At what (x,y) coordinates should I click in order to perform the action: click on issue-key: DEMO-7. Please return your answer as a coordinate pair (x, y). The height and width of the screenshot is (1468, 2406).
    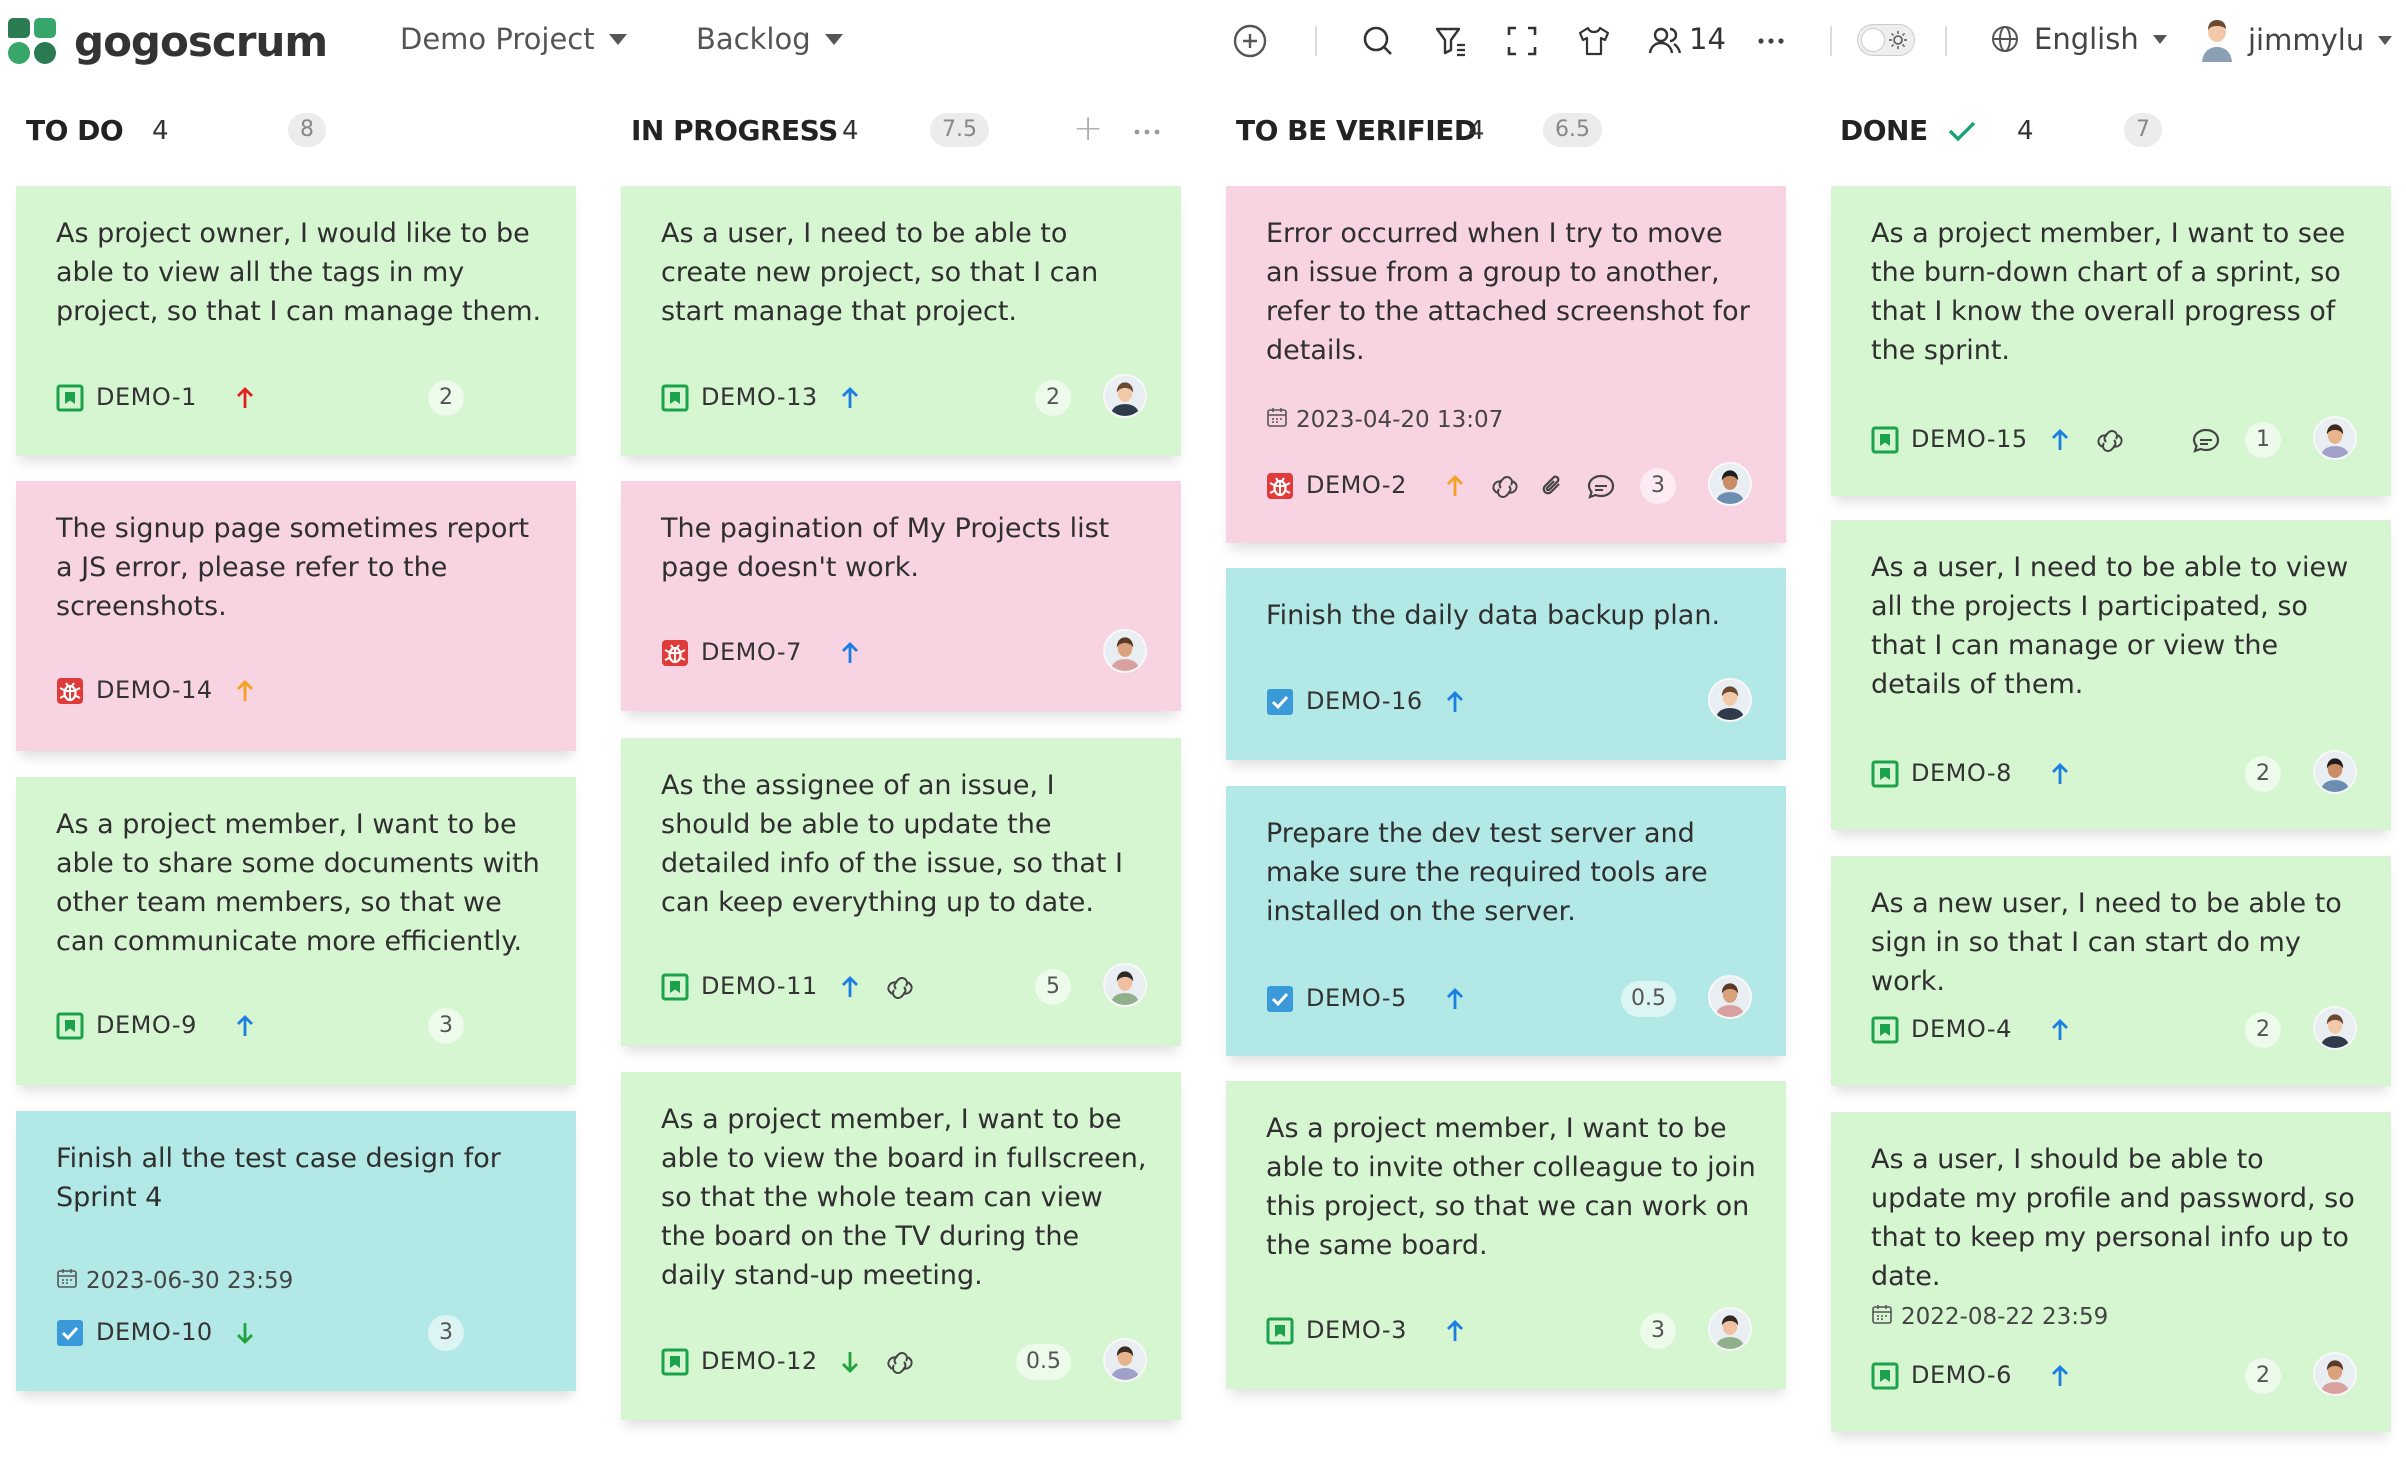
    Looking at the image, I should click on (751, 652).